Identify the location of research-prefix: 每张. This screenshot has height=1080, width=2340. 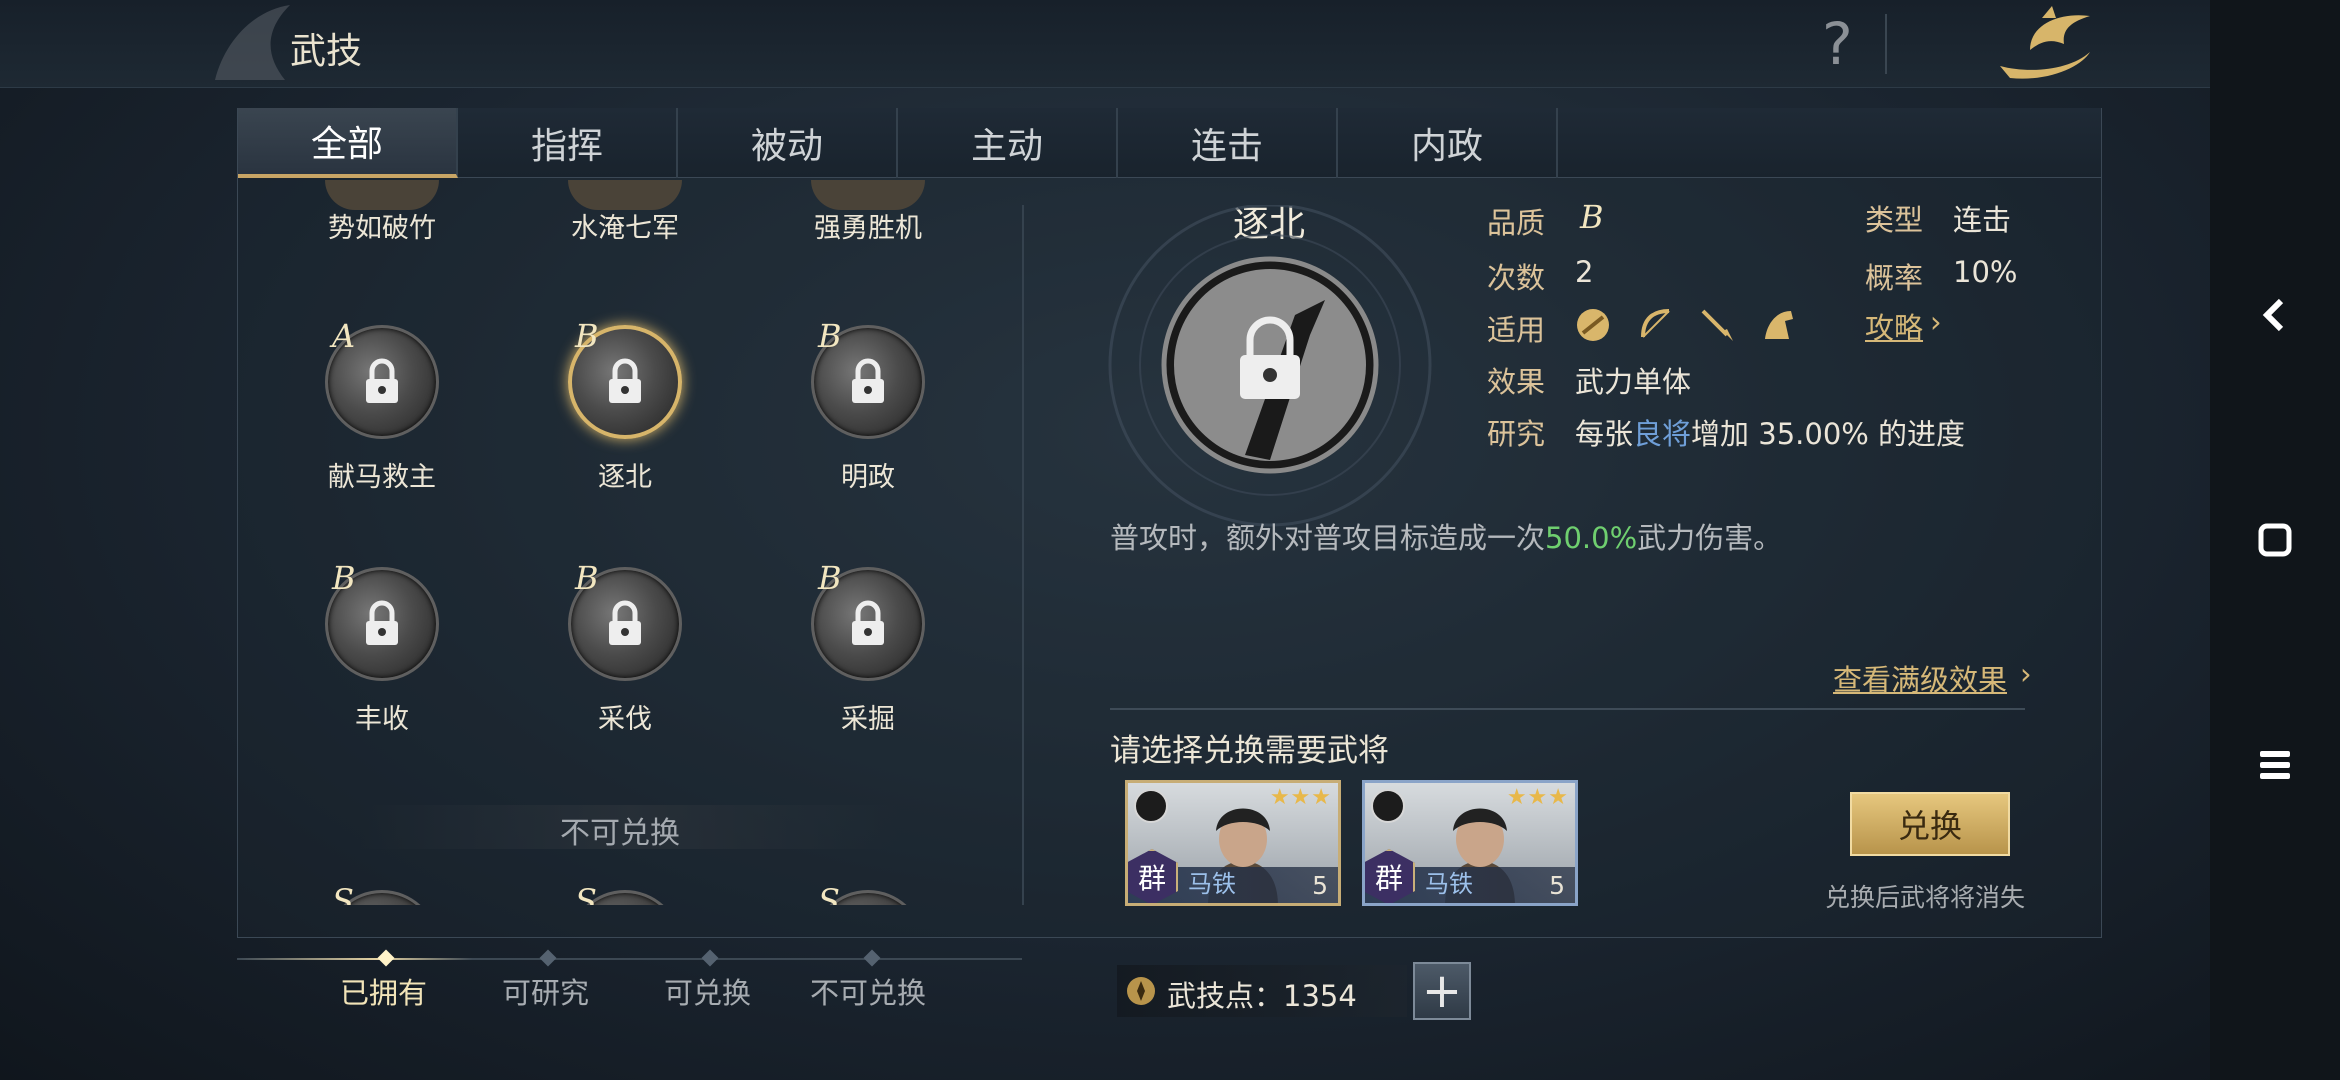
(1604, 434).